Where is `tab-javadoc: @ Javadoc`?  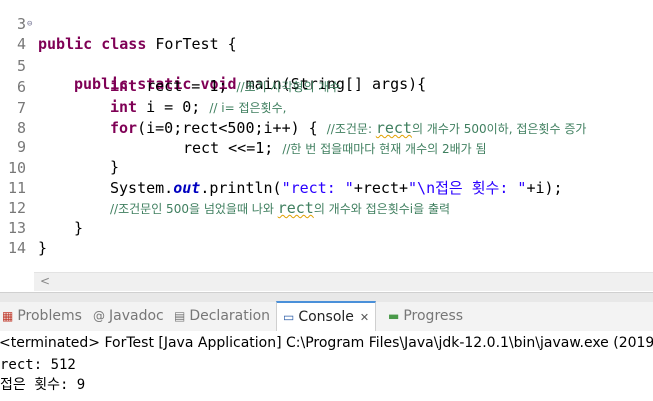 tab-javadoc: @ Javadoc is located at coordinates (128, 316).